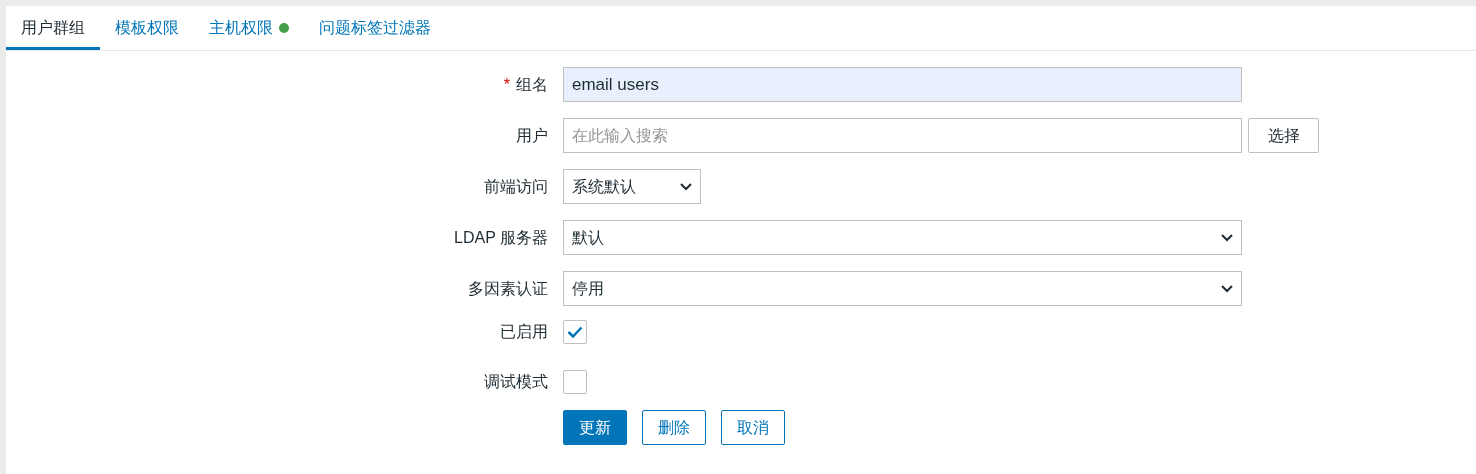 The height and width of the screenshot is (474, 1476). What do you see at coordinates (524, 332) in the screenshot?
I see `field-label: 已启用` at bounding box center [524, 332].